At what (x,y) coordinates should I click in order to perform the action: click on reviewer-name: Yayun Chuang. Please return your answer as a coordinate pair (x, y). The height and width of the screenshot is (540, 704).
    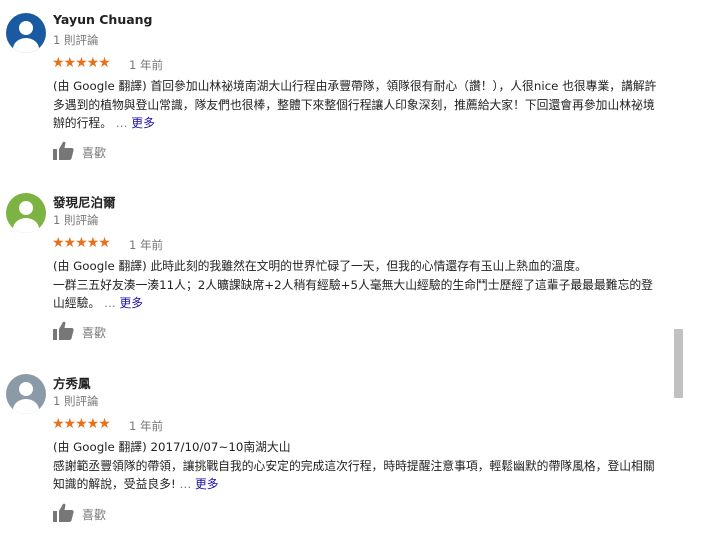
    Looking at the image, I should click on (103, 19).